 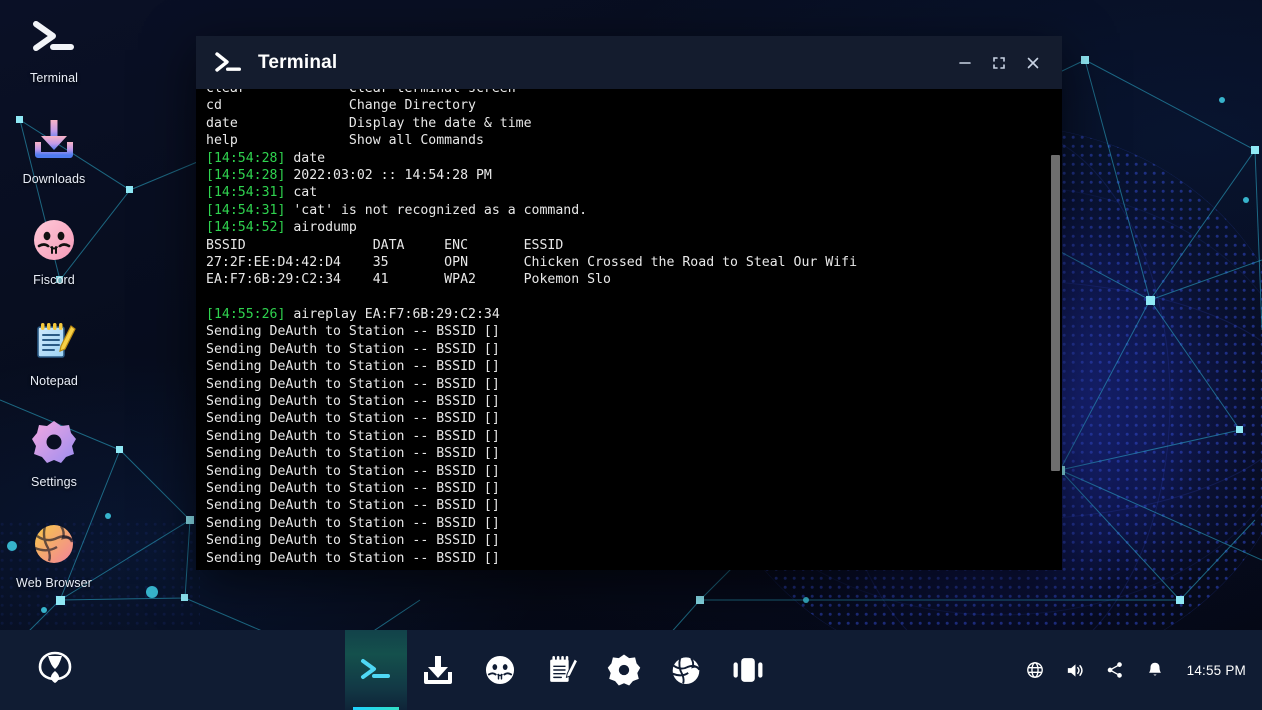 I want to click on minimize-button, so click(x=965, y=63).